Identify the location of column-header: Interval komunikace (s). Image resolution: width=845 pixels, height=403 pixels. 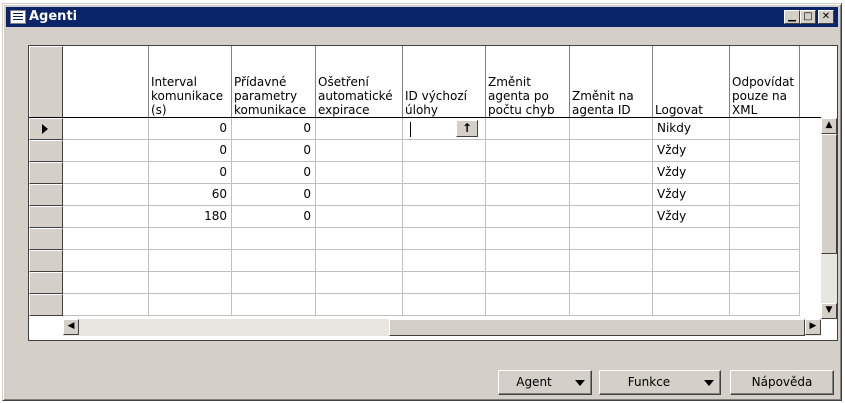
(190, 82).